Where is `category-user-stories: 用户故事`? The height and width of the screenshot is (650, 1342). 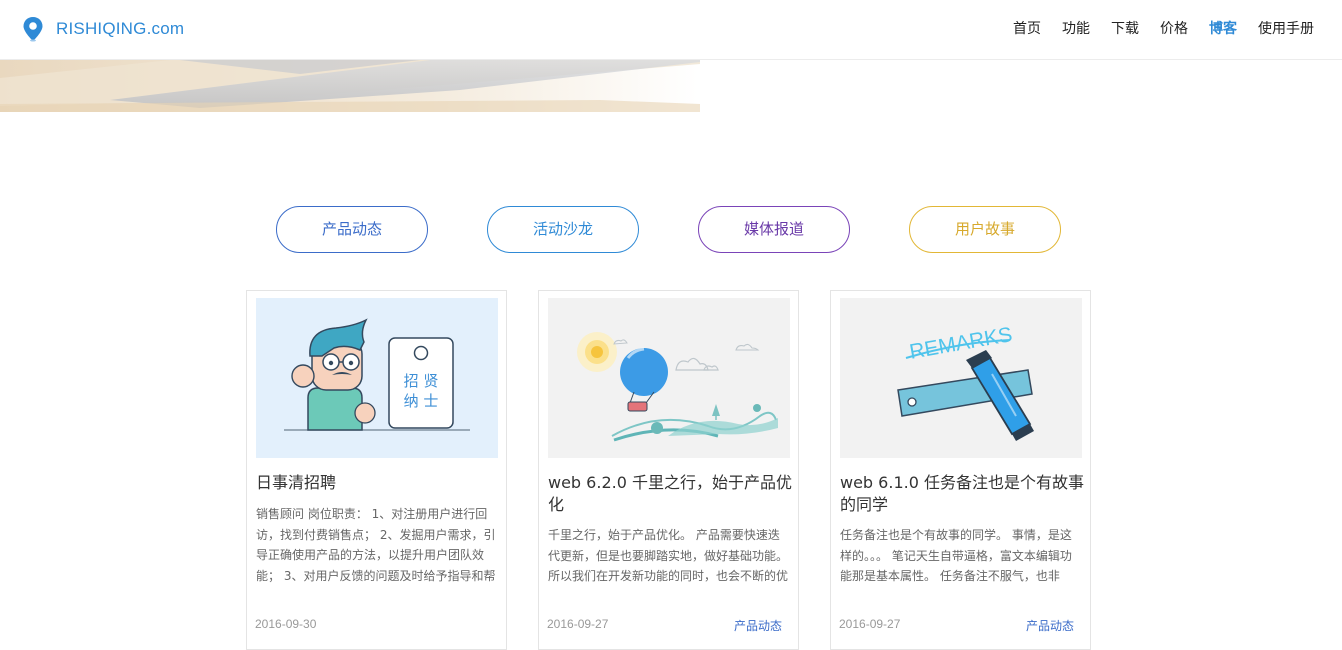 category-user-stories: 用户故事 is located at coordinates (985, 229).